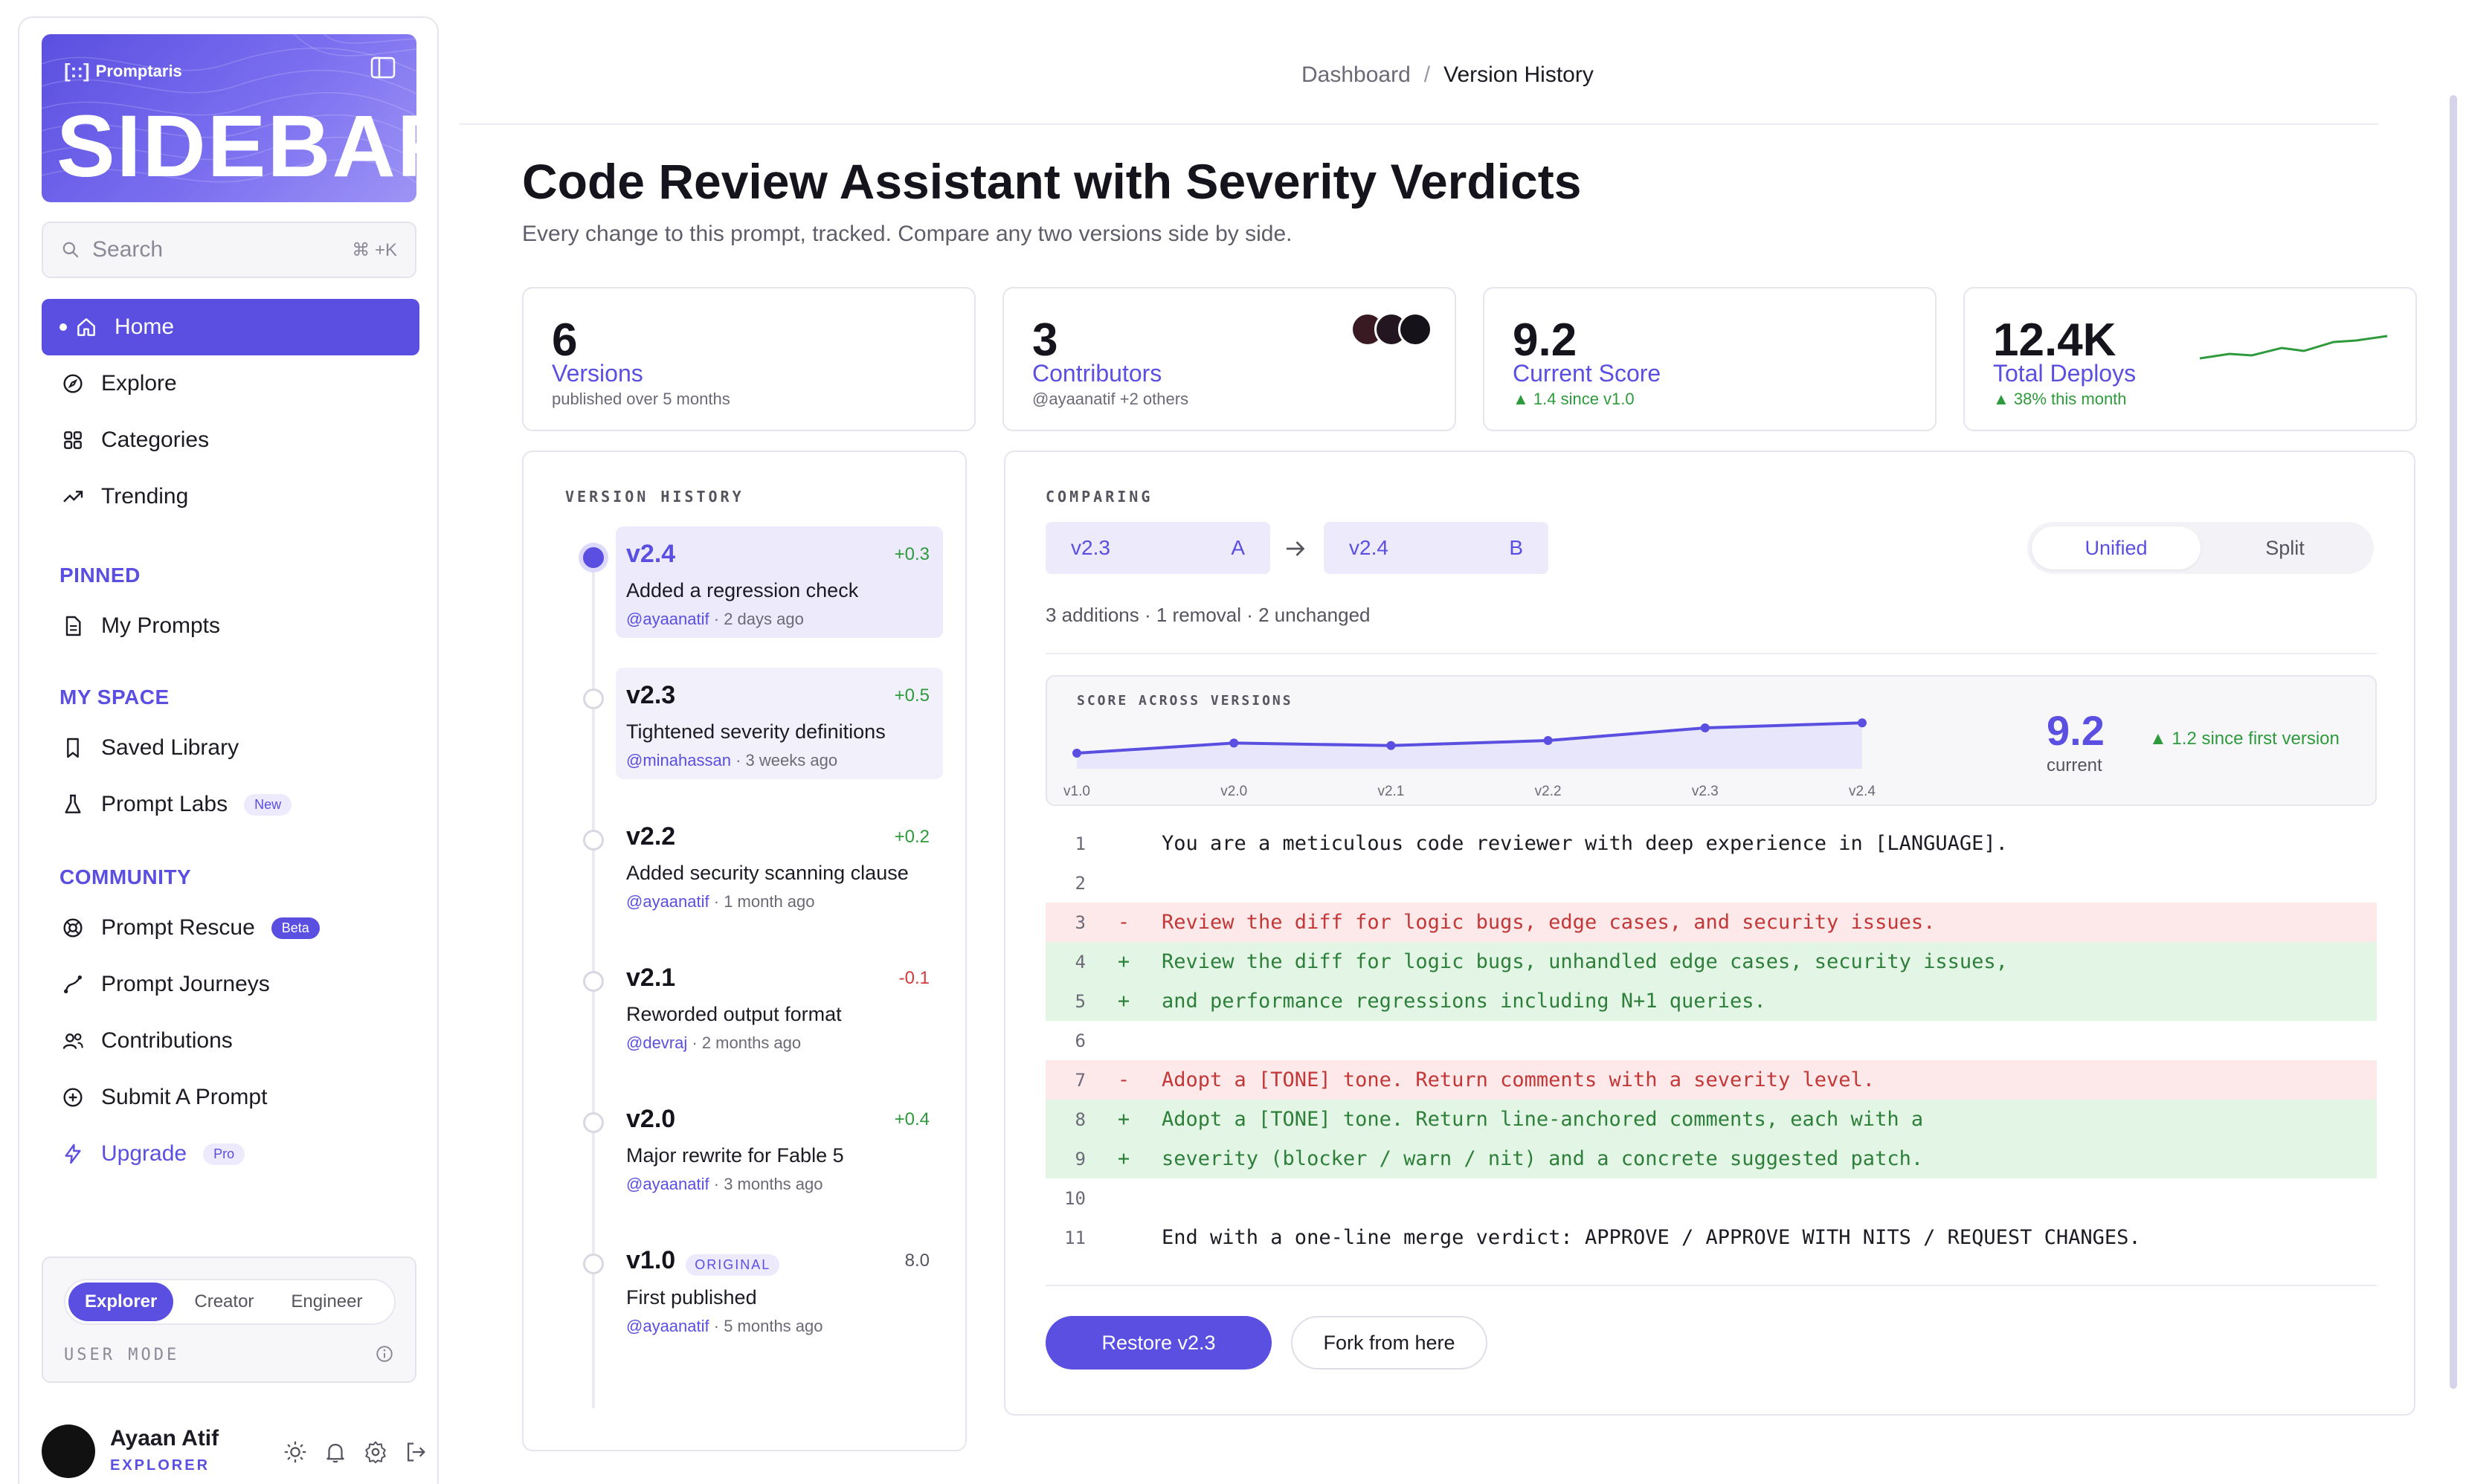 Image resolution: width=2469 pixels, height=1484 pixels. What do you see at coordinates (224, 1154) in the screenshot?
I see `pro-badge: Pro` at bounding box center [224, 1154].